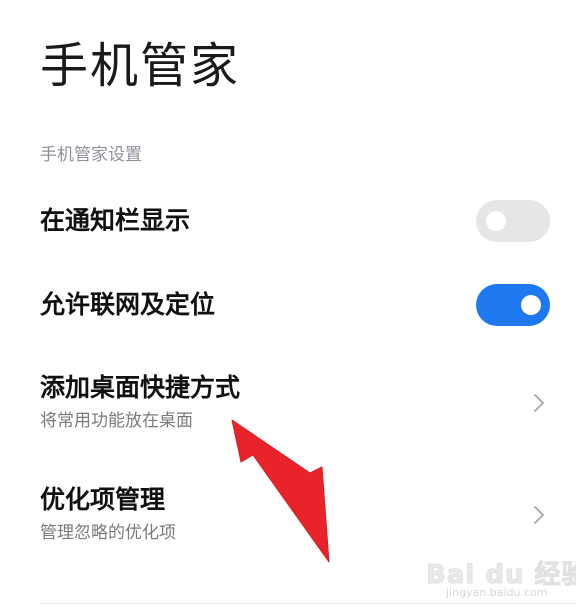 The width and height of the screenshot is (576, 616). What do you see at coordinates (288, 221) in the screenshot?
I see `setting-row-notification-bar: 在通知栏显示` at bounding box center [288, 221].